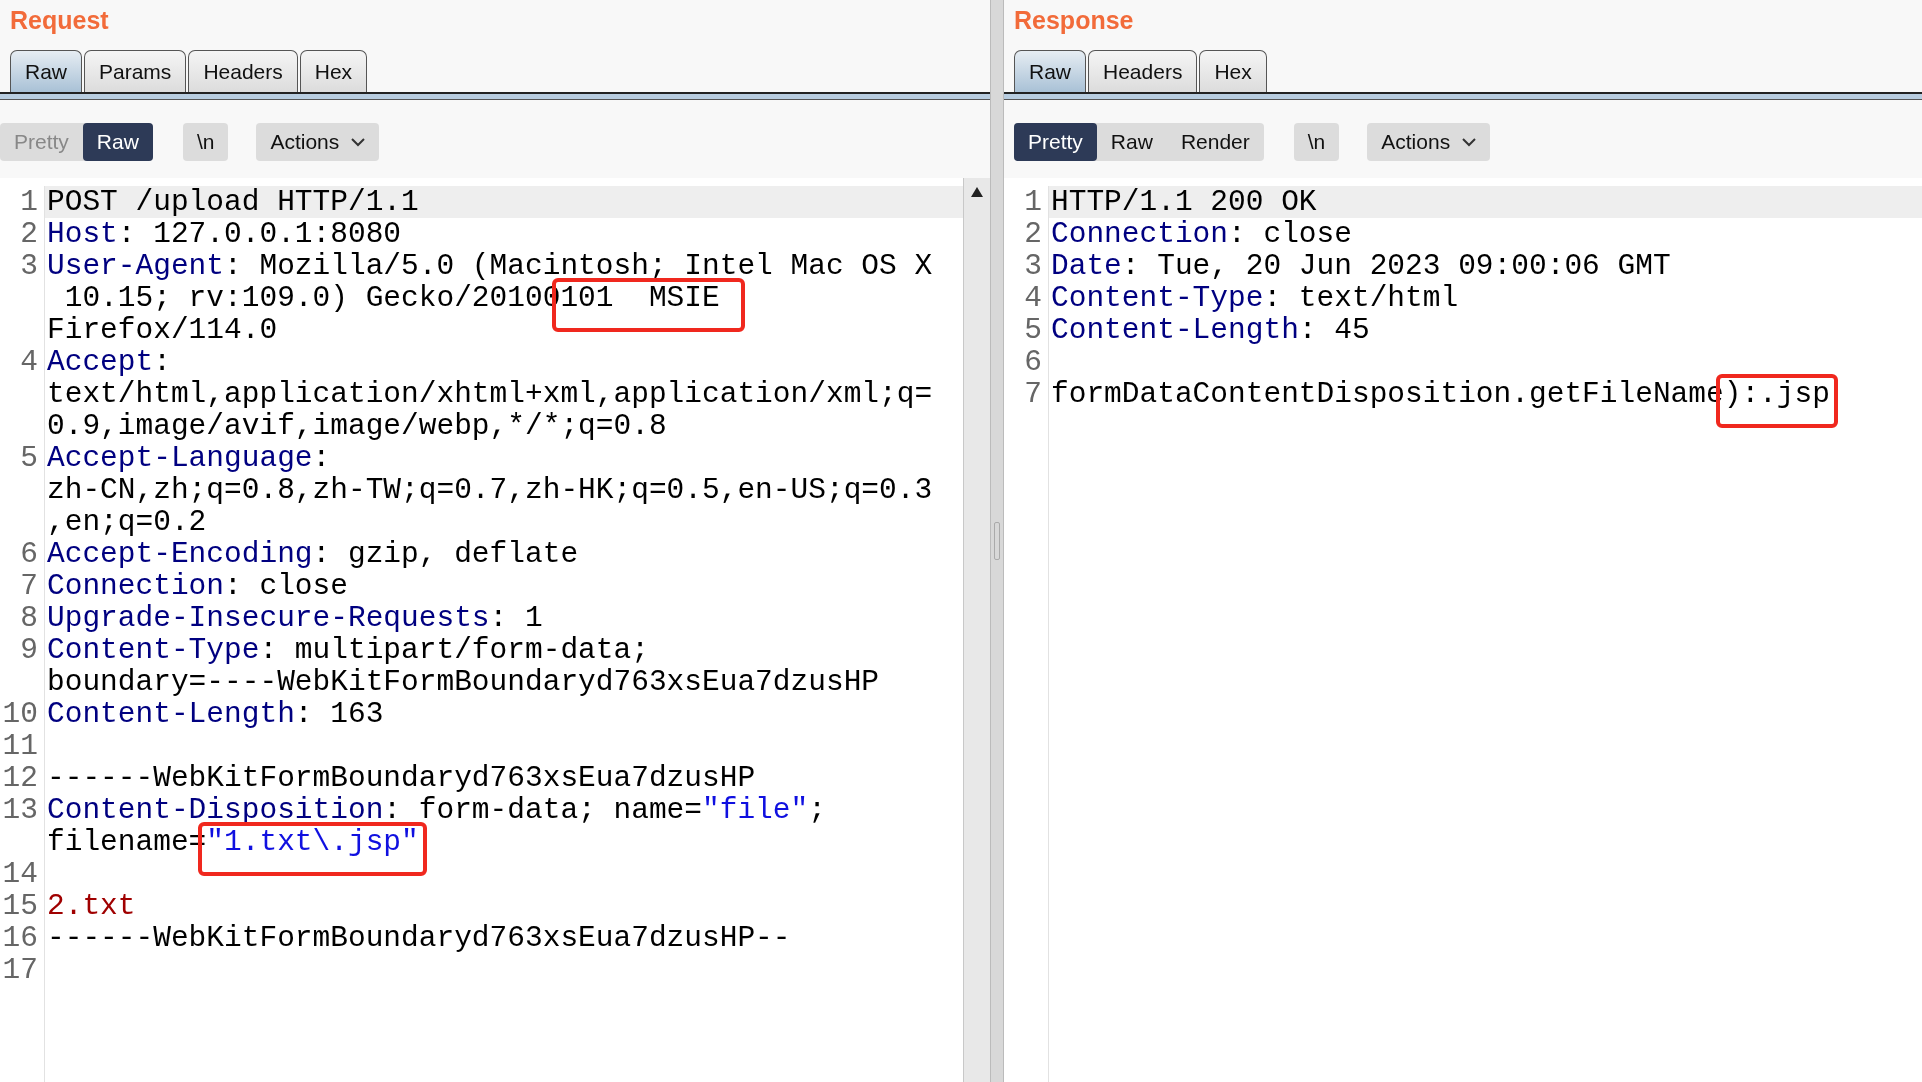 The image size is (1922, 1082). Describe the element at coordinates (100, 362) in the screenshot. I see `header-name: Accept` at that location.